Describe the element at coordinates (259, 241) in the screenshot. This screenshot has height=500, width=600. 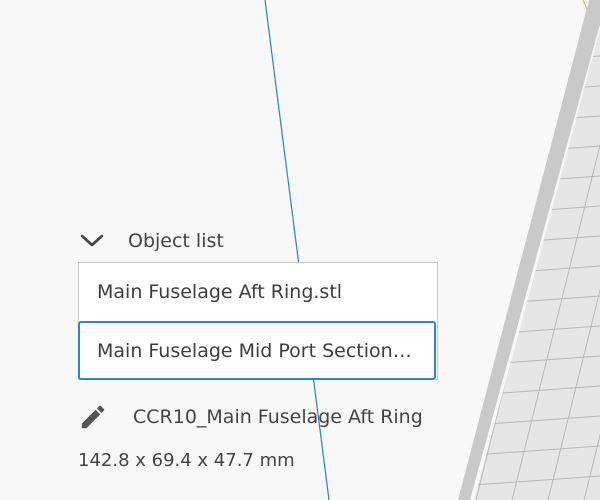
I see `object-list-toggle: Object list` at that location.